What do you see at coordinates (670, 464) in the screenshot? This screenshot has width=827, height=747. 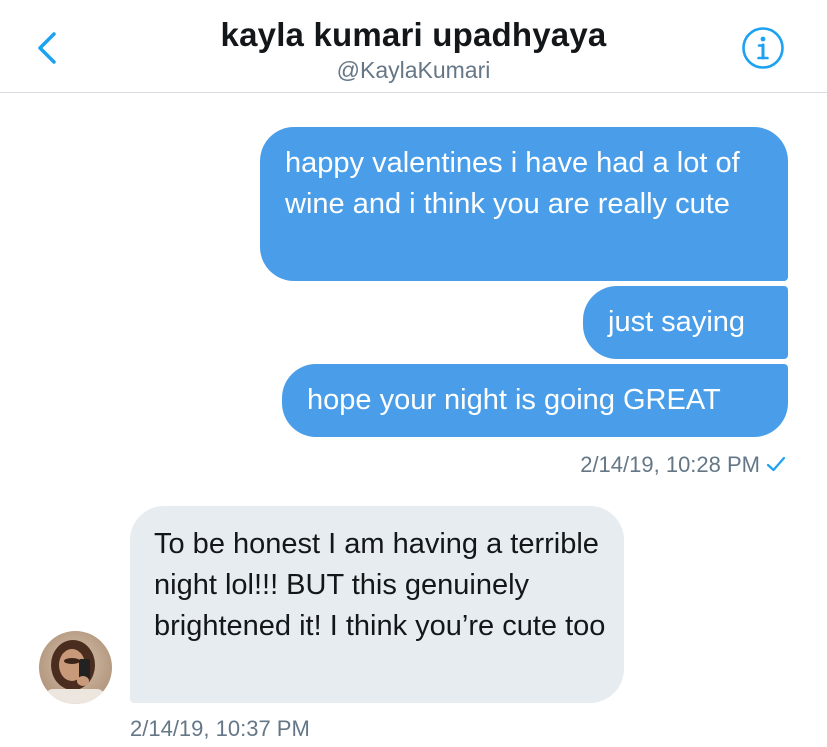 I see `sent-timestamp-text: 2/14/19, 10:28 PM` at bounding box center [670, 464].